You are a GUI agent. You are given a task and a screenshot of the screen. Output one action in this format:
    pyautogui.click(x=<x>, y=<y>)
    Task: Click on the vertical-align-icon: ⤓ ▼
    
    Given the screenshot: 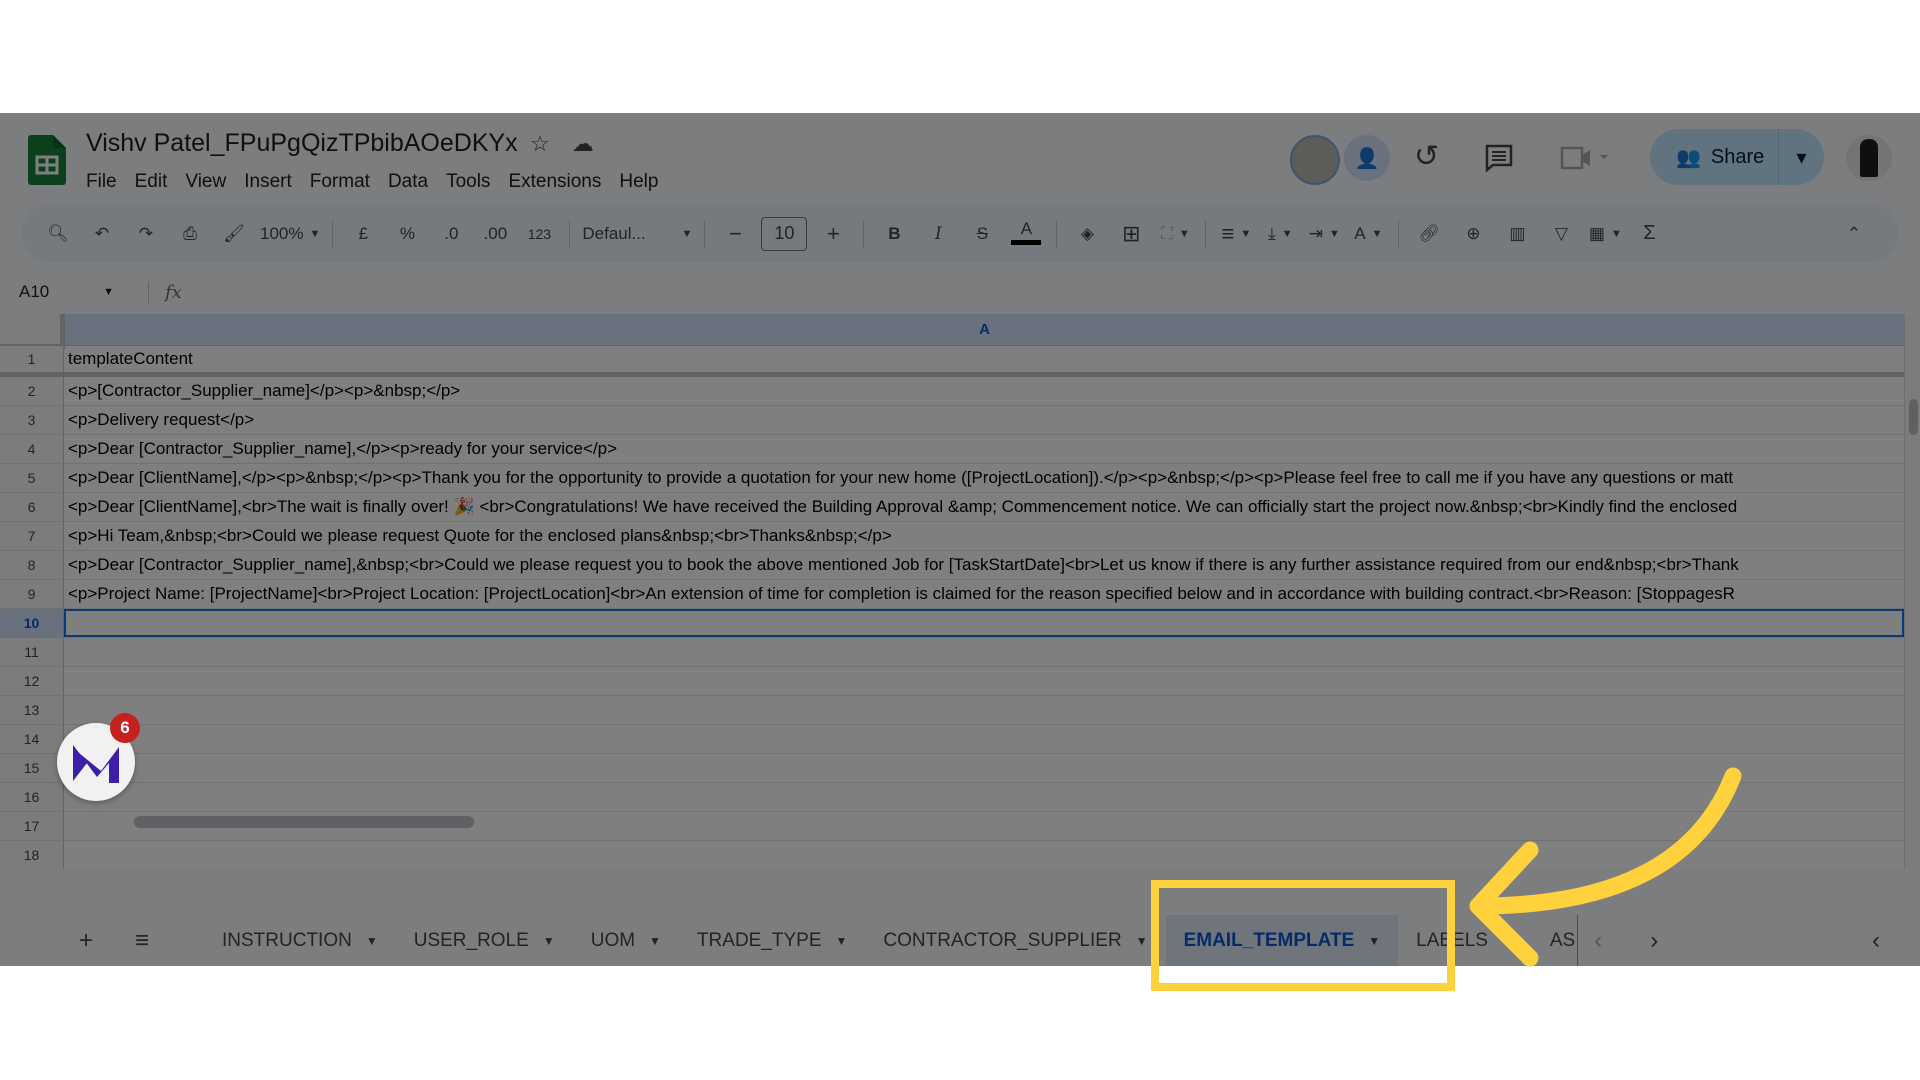 What is the action you would take?
    pyautogui.click(x=1280, y=234)
    